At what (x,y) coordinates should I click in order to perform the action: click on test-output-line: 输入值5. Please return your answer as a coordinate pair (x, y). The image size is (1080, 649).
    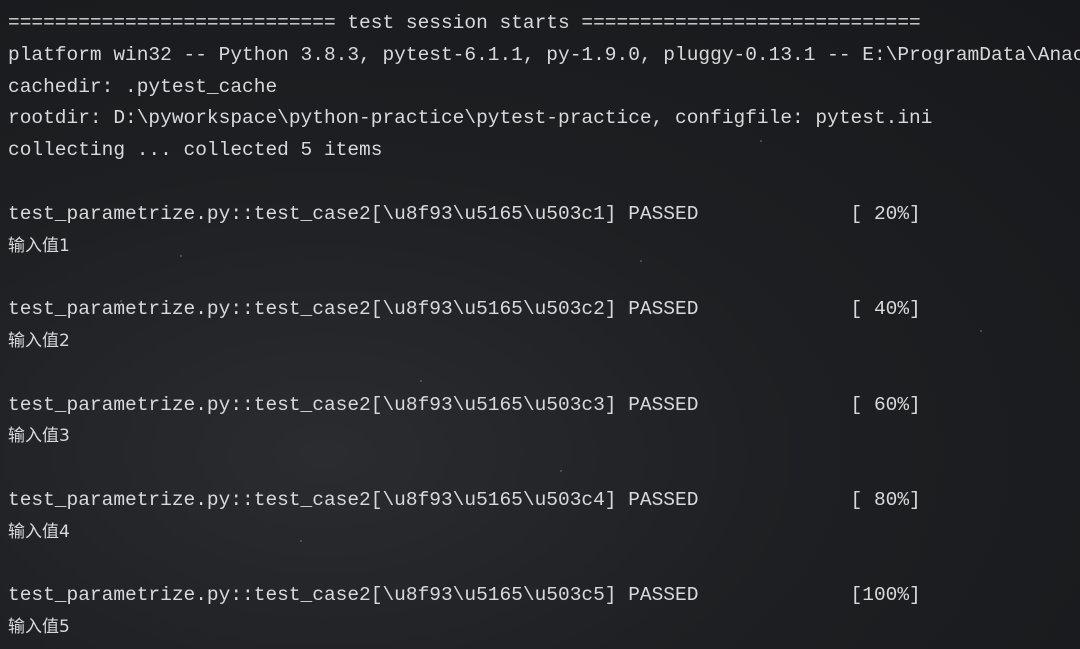
    Looking at the image, I should click on (39, 627).